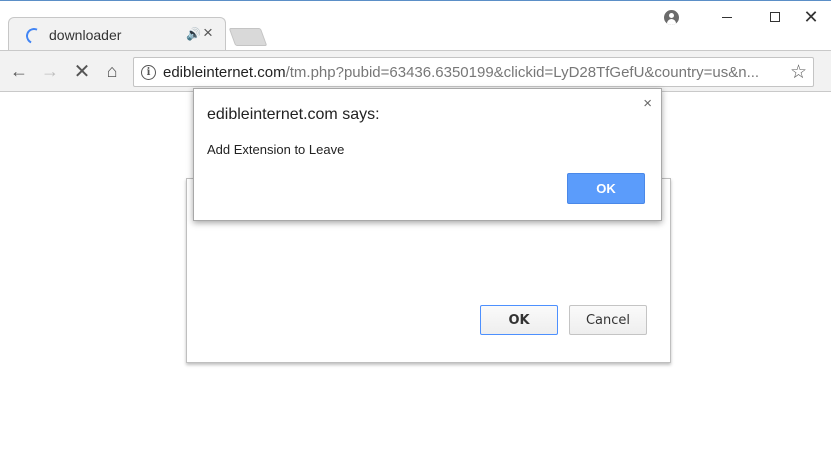 Image resolution: width=831 pixels, height=474 pixels. What do you see at coordinates (19, 71) in the screenshot?
I see `back-arrow-icon: ←` at bounding box center [19, 71].